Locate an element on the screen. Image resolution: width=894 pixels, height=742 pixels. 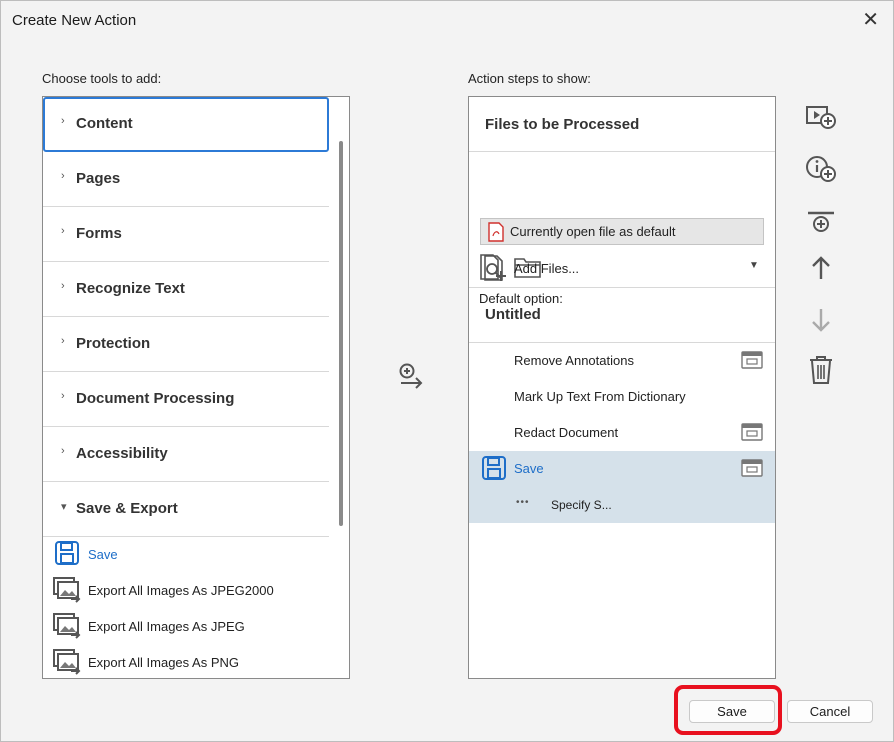
step-remove-annotations: Remove Annotations is located at coordinates (622, 361).